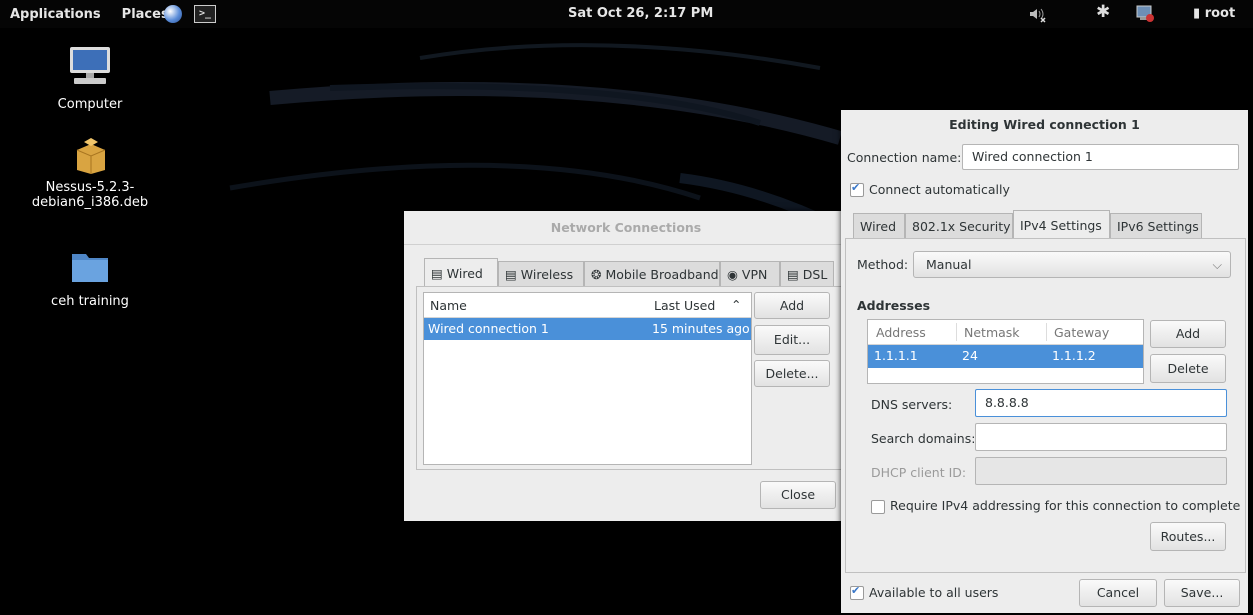  I want to click on folder-icon, so click(90, 268).